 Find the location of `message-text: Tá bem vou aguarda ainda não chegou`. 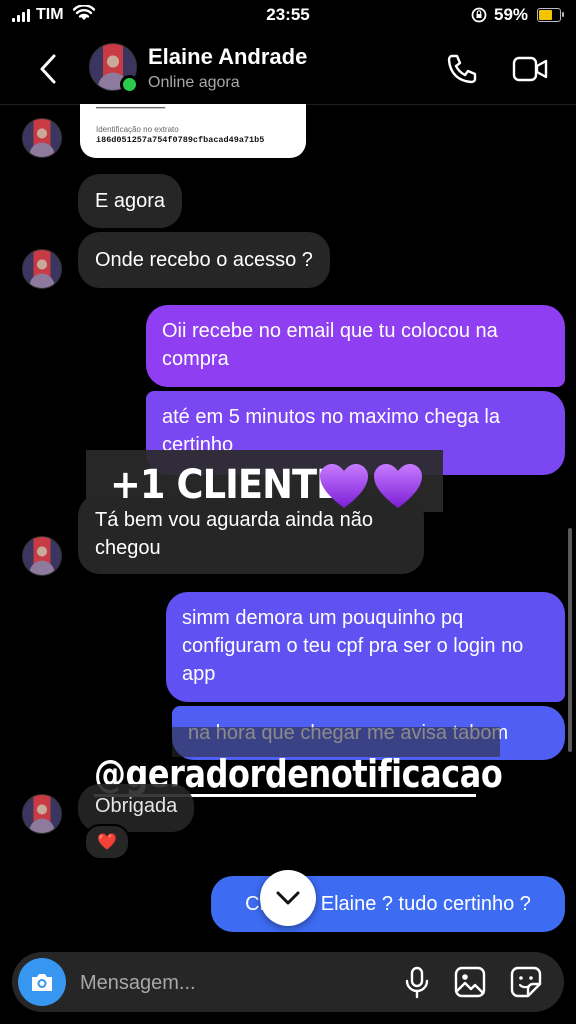

message-text: Tá bem vou aguarda ainda não chegou is located at coordinates (234, 534).